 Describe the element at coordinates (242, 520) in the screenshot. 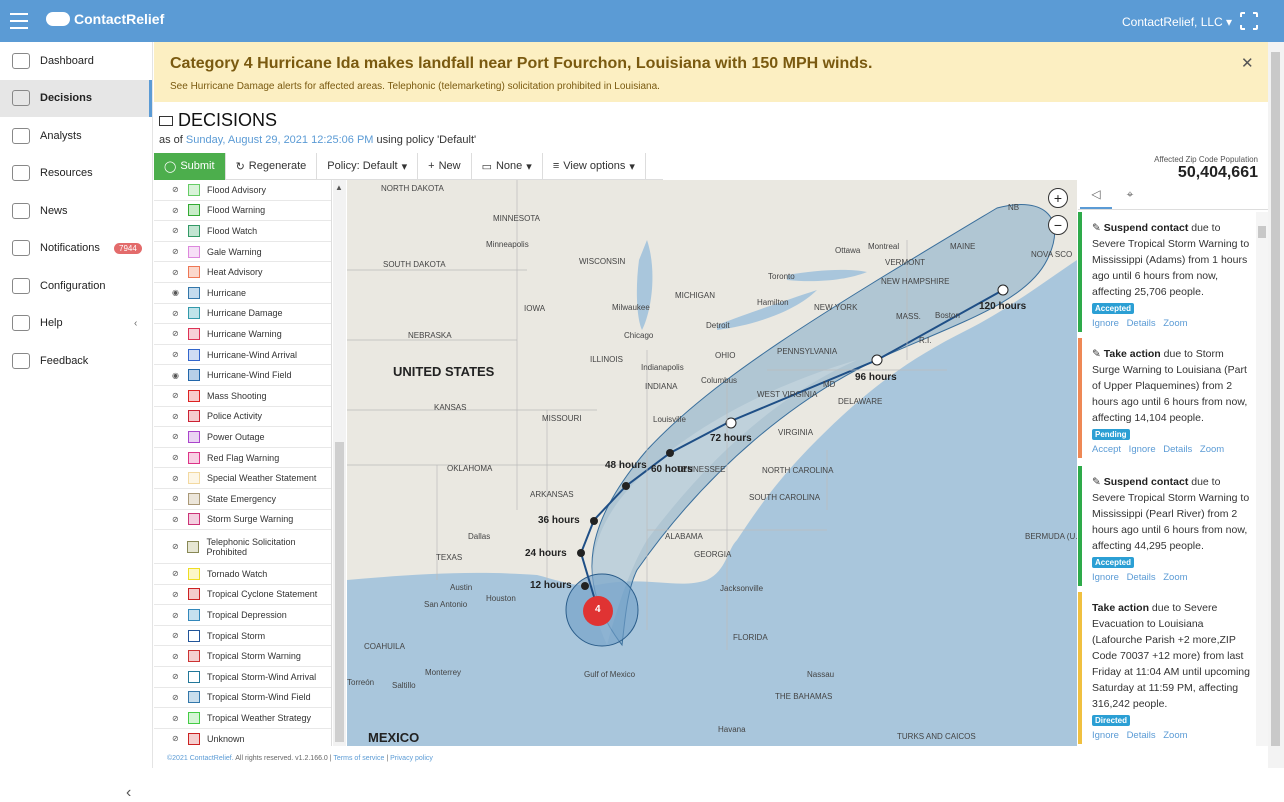

I see `legend-row: ⊘ Storm Surge Warning` at that location.